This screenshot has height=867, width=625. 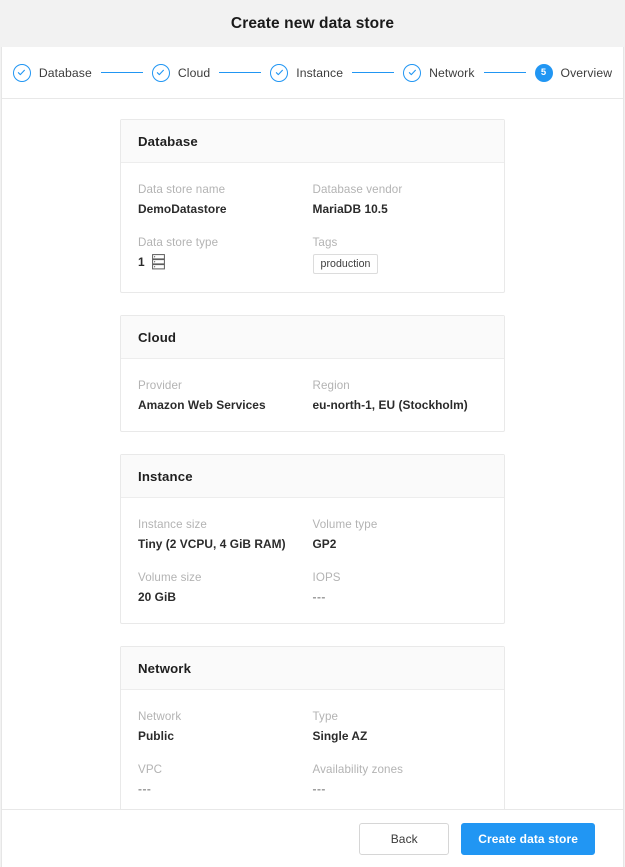 What do you see at coordinates (400, 780) in the screenshot?
I see `field-availability-zones: Availability zones ---` at bounding box center [400, 780].